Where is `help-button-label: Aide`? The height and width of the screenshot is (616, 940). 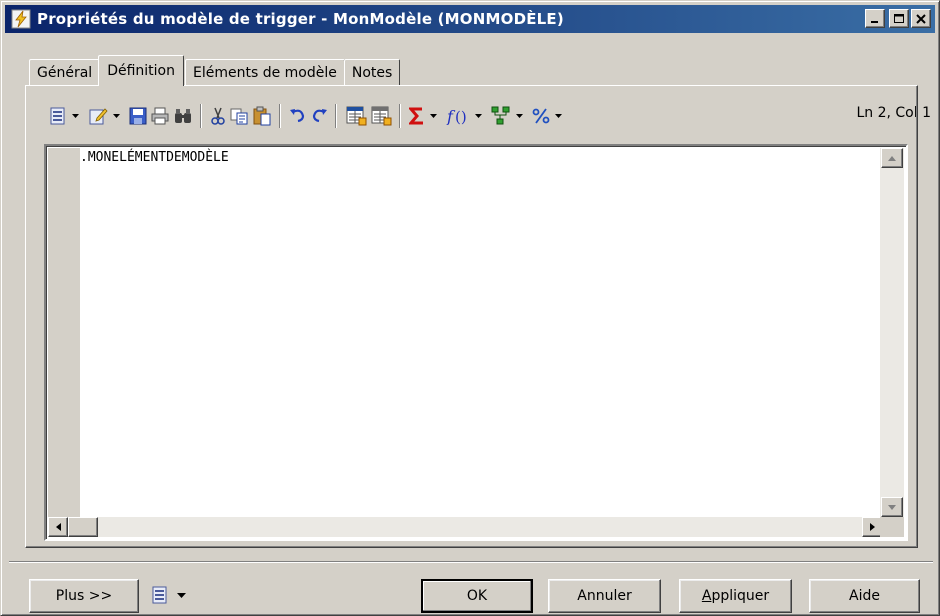
help-button-label: Aide is located at coordinates (864, 596).